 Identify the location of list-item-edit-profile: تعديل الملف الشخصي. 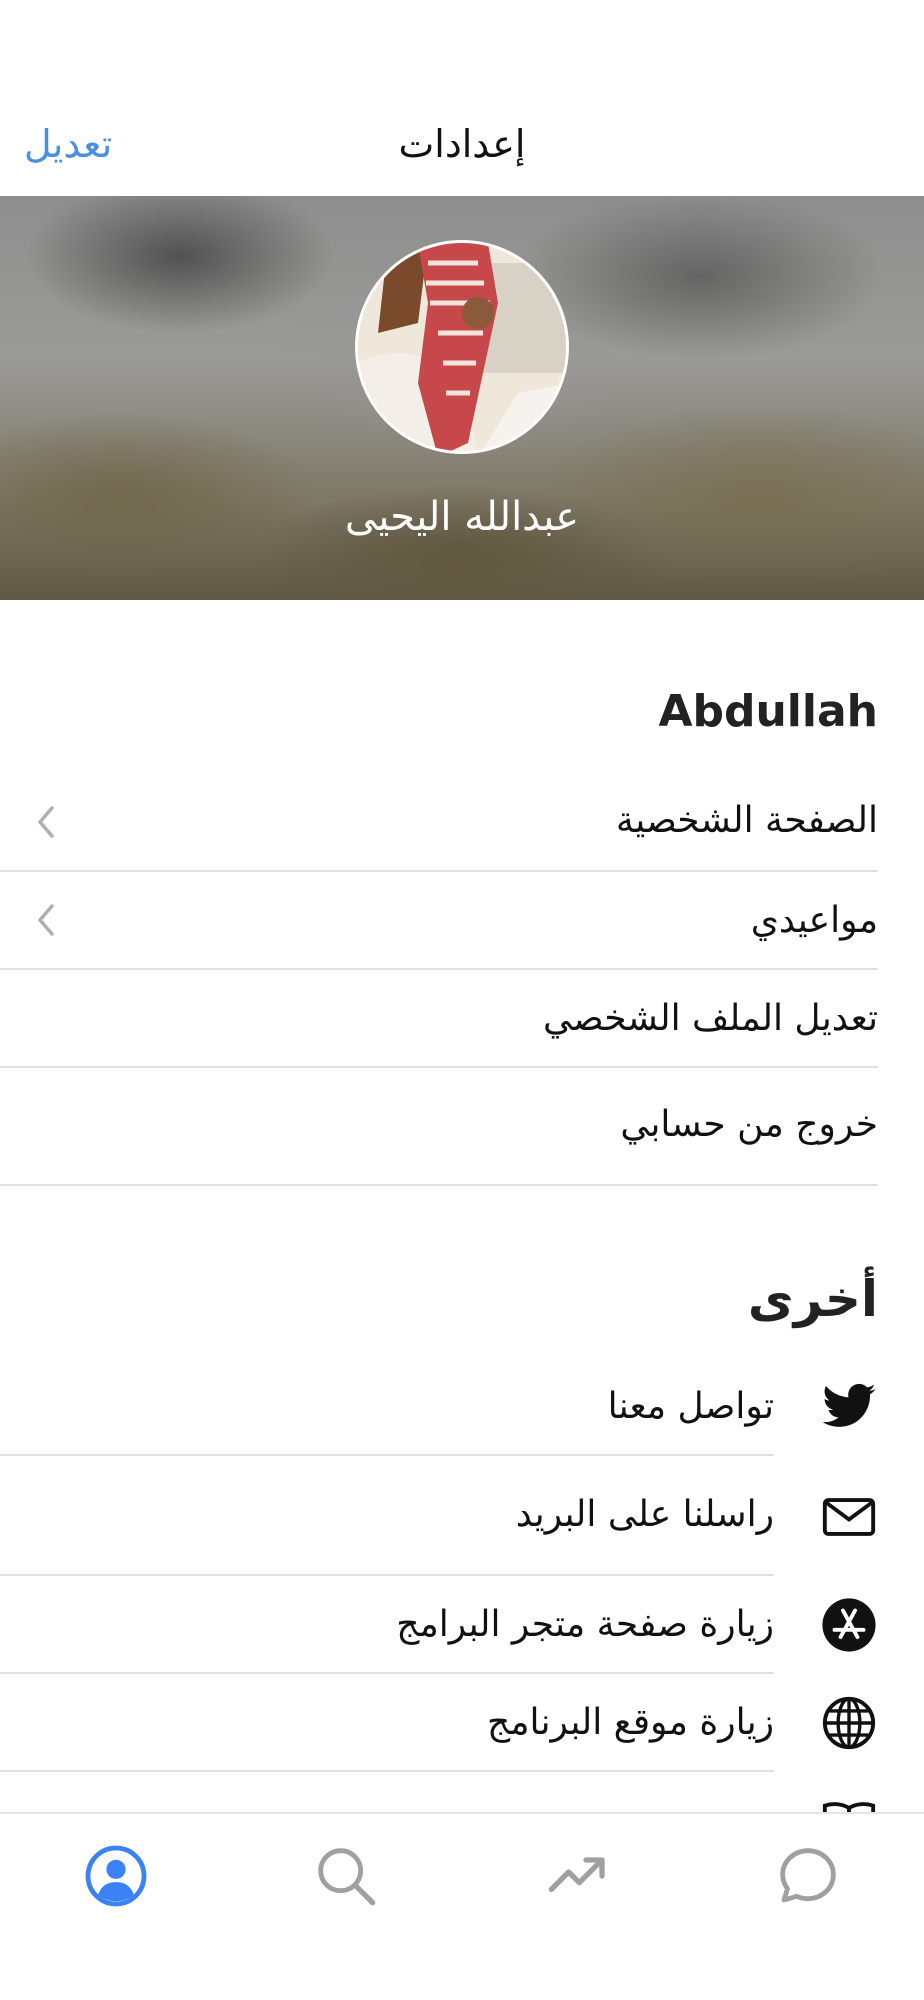
(462, 1019).